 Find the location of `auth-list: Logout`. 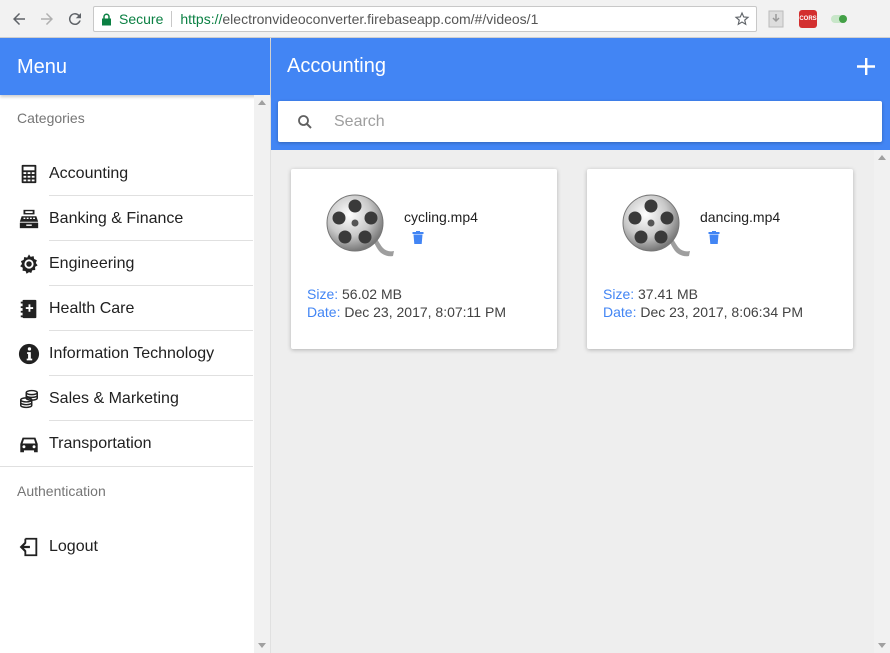

auth-list: Logout is located at coordinates (126, 546).